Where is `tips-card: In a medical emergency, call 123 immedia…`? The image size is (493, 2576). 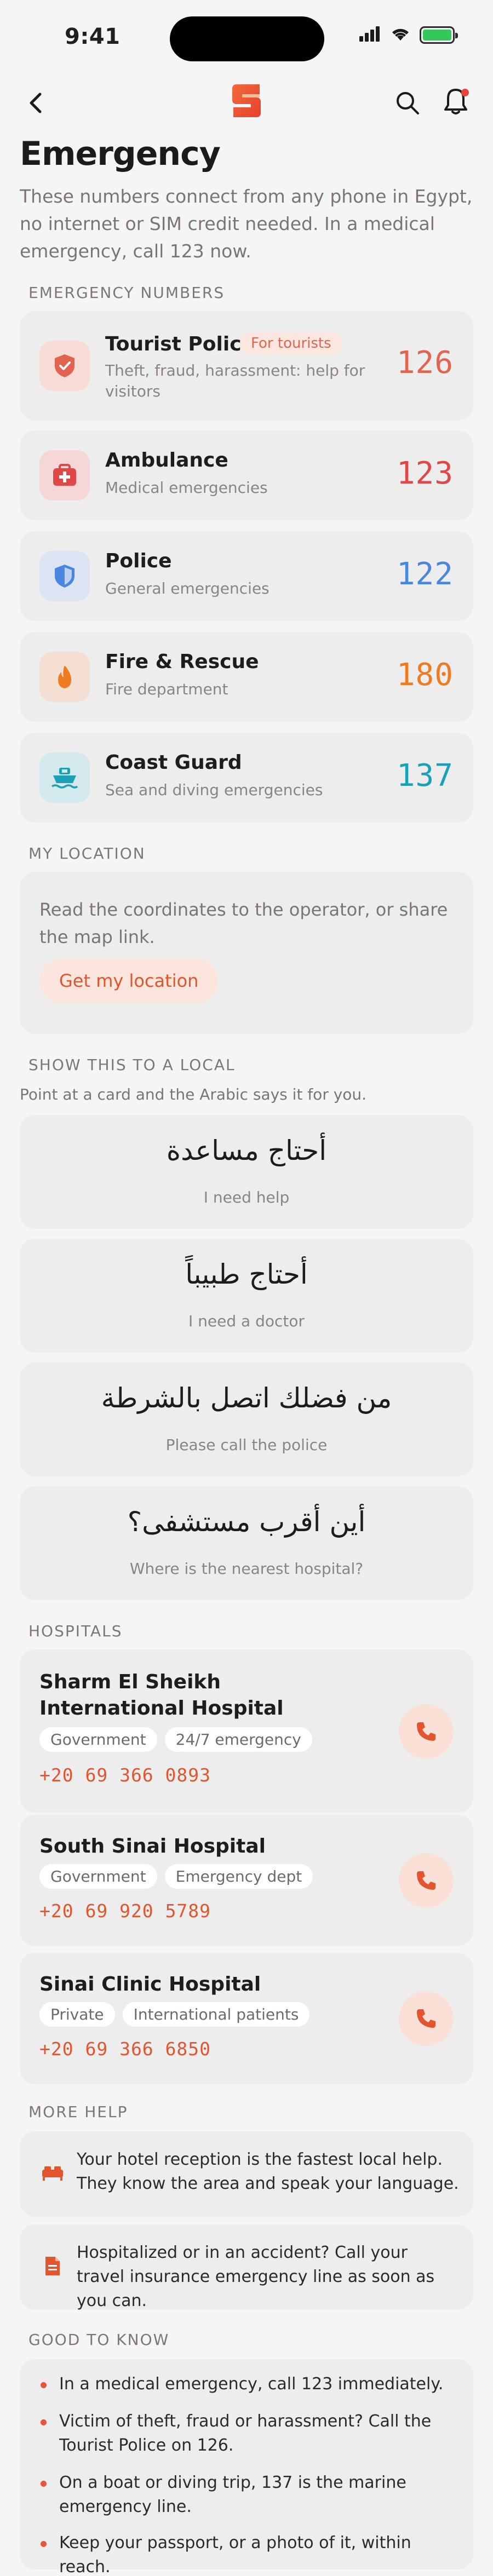
tips-card: In a medical emergency, call 123 immedia… is located at coordinates (246, 2467).